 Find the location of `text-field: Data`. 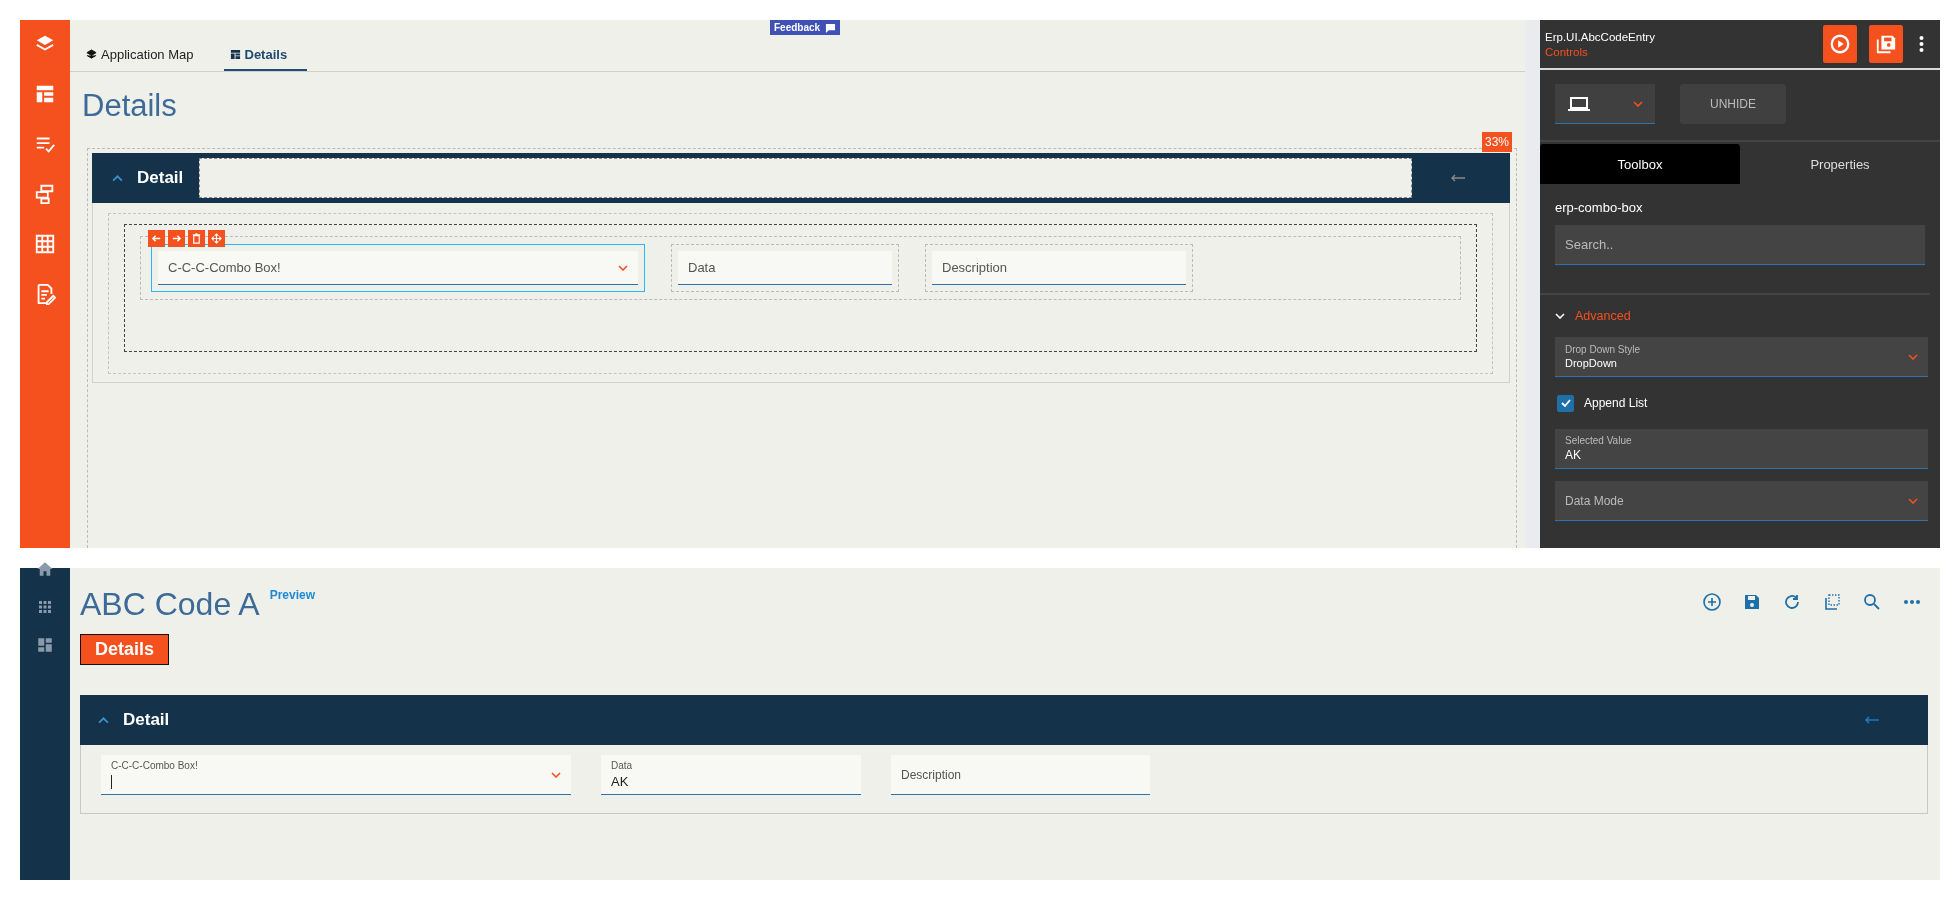

text-field: Data is located at coordinates (785, 268).